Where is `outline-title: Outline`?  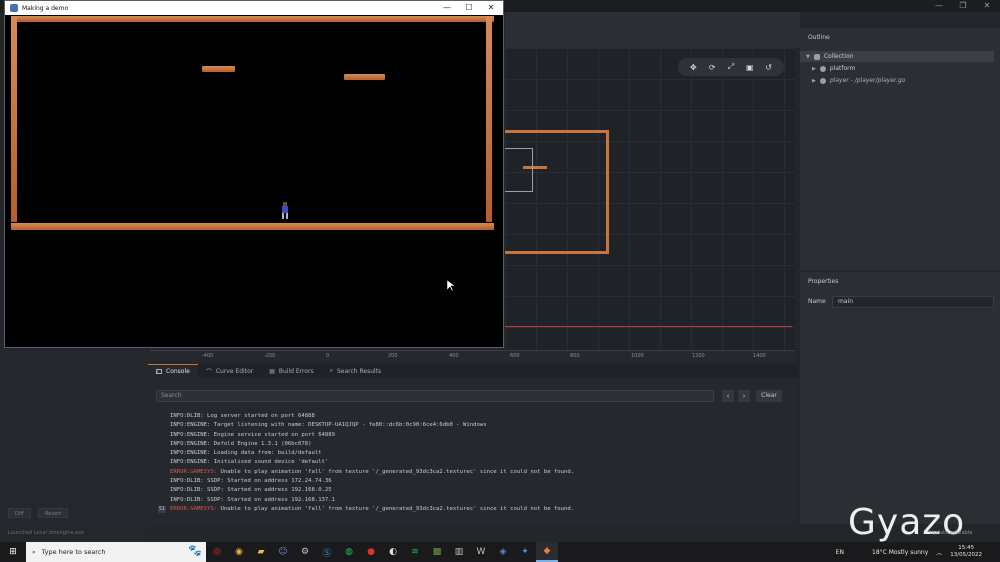 outline-title: Outline is located at coordinates (819, 37).